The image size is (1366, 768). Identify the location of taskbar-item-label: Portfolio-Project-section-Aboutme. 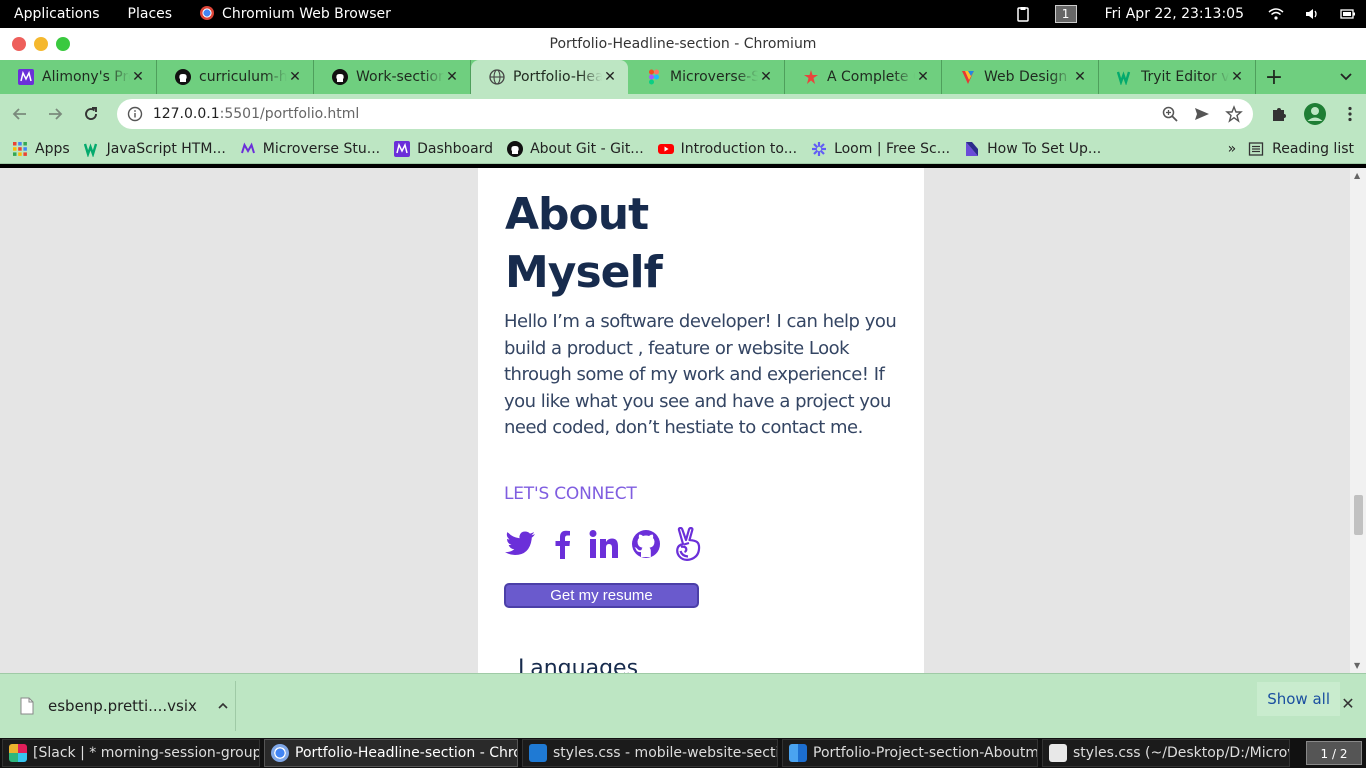
(925, 753).